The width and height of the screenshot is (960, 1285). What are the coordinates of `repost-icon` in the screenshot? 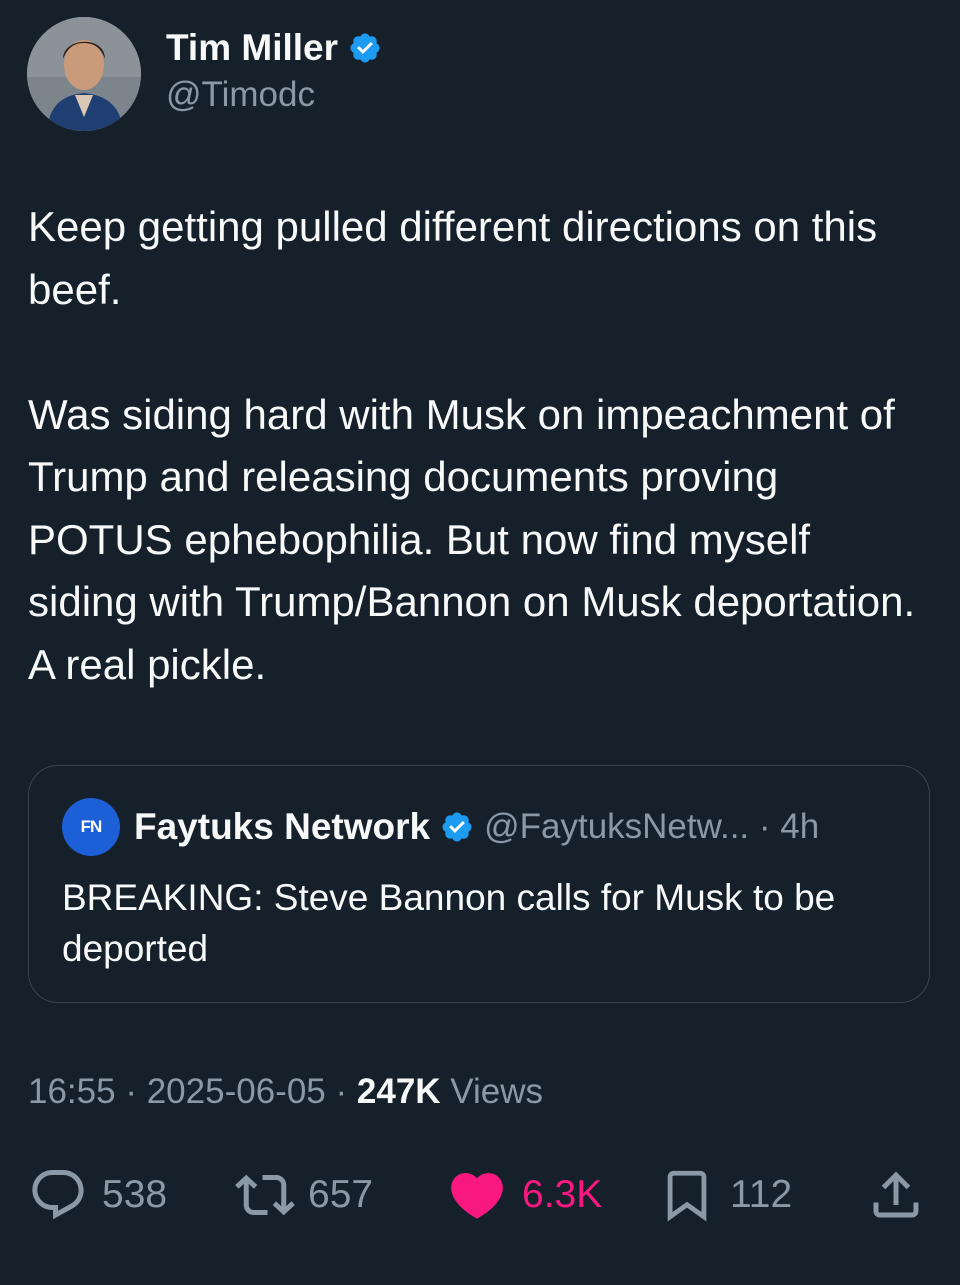 It's located at (265, 1195).